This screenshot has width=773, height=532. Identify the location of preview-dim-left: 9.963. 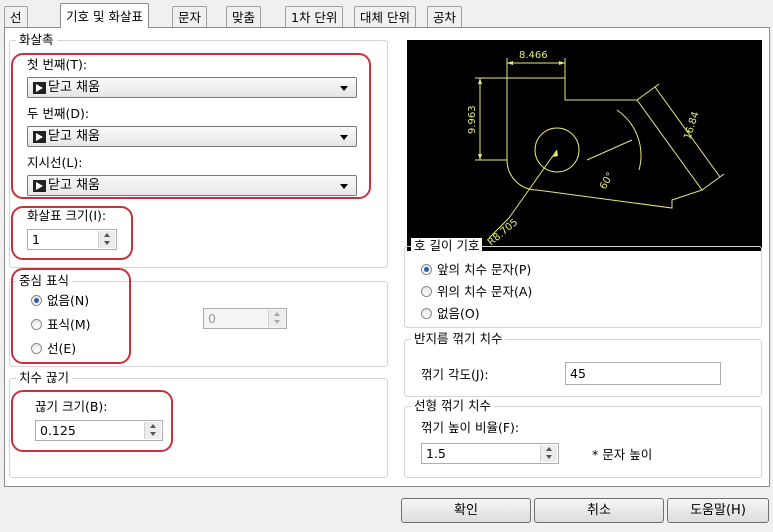
(472, 119).